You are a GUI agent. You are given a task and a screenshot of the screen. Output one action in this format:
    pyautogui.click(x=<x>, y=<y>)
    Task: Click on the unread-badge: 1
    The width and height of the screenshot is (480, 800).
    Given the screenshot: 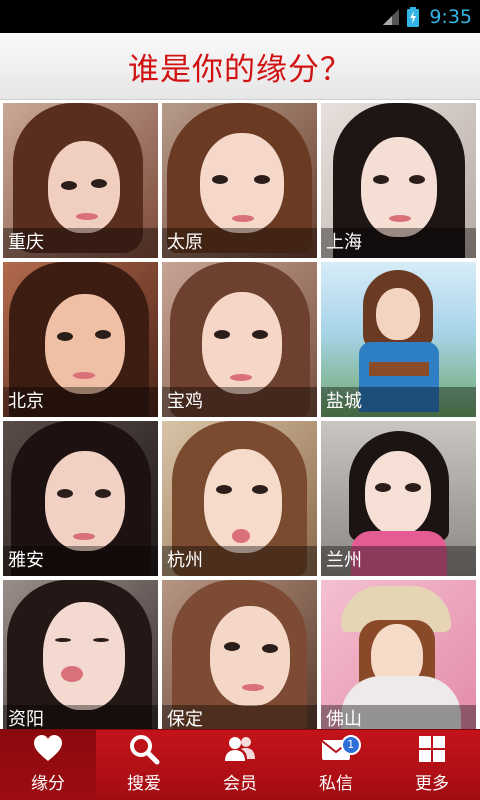 What is the action you would take?
    pyautogui.click(x=350, y=745)
    